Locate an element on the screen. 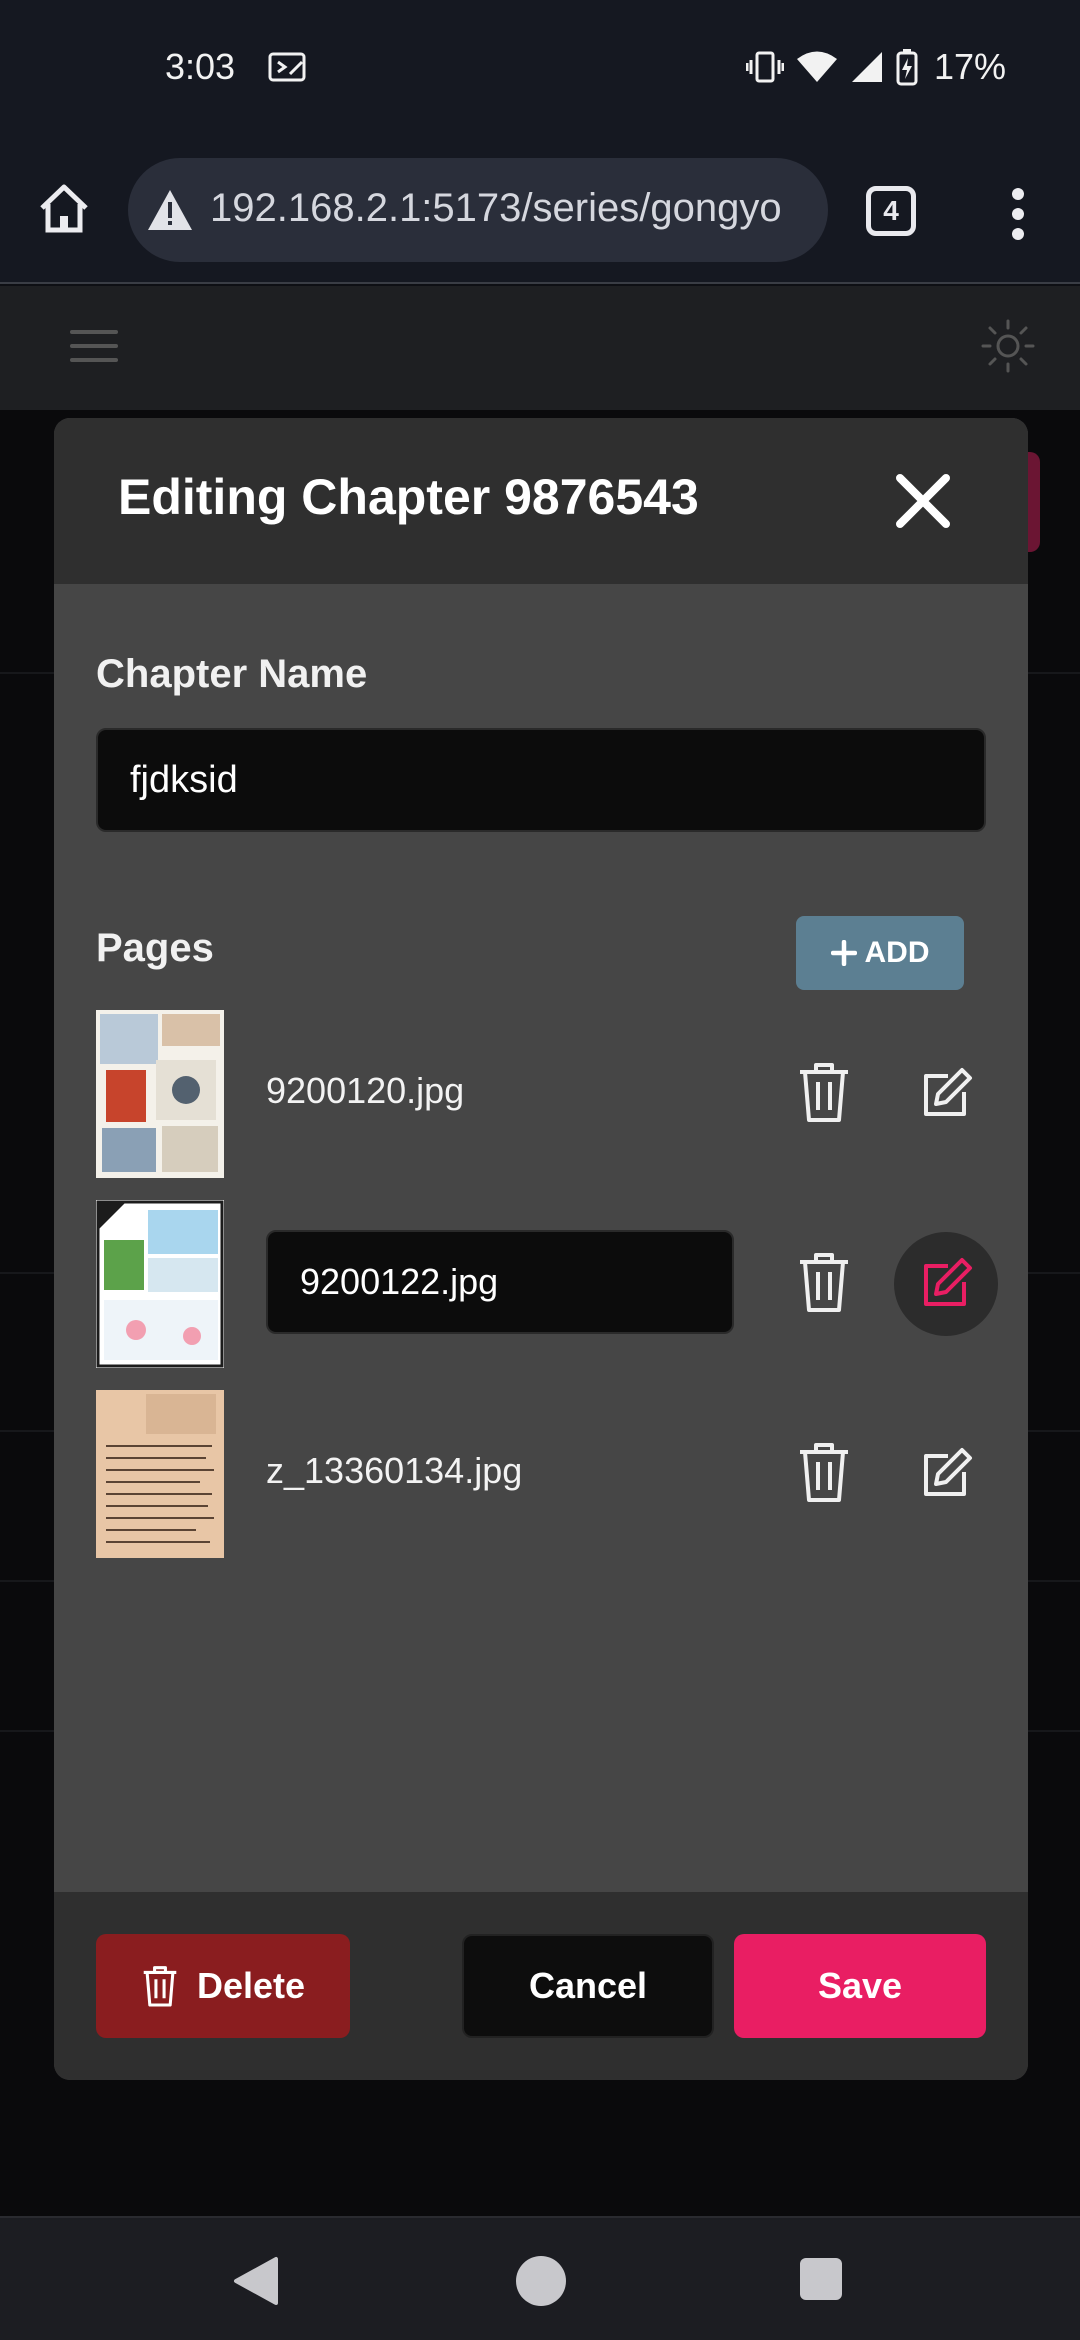 Image resolution: width=1080 pixels, height=2340 pixels. page-row: 9200120.jpg is located at coordinates (546, 1094).